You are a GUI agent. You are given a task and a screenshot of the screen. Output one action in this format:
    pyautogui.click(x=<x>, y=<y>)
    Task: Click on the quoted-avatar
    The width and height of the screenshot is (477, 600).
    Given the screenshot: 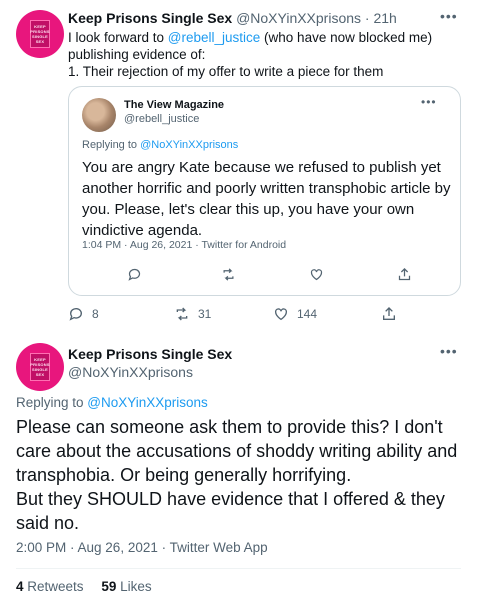 What is the action you would take?
    pyautogui.click(x=99, y=115)
    